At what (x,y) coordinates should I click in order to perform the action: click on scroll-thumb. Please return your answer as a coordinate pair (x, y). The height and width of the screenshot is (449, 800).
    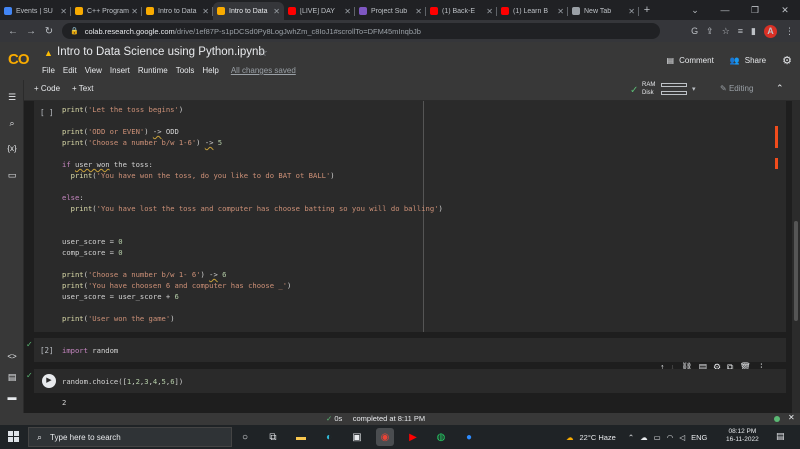
    Looking at the image, I should click on (796, 271).